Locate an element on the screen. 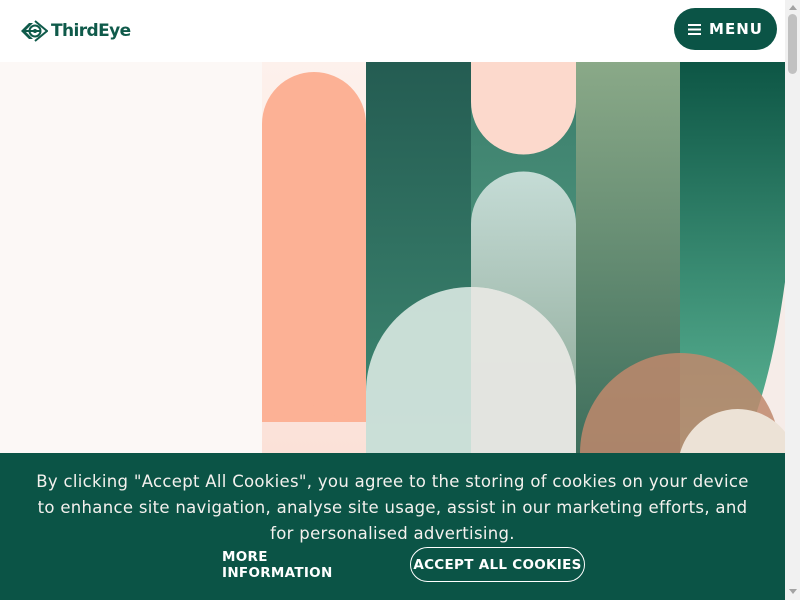  scroll-down-icon is located at coordinates (793, 591).